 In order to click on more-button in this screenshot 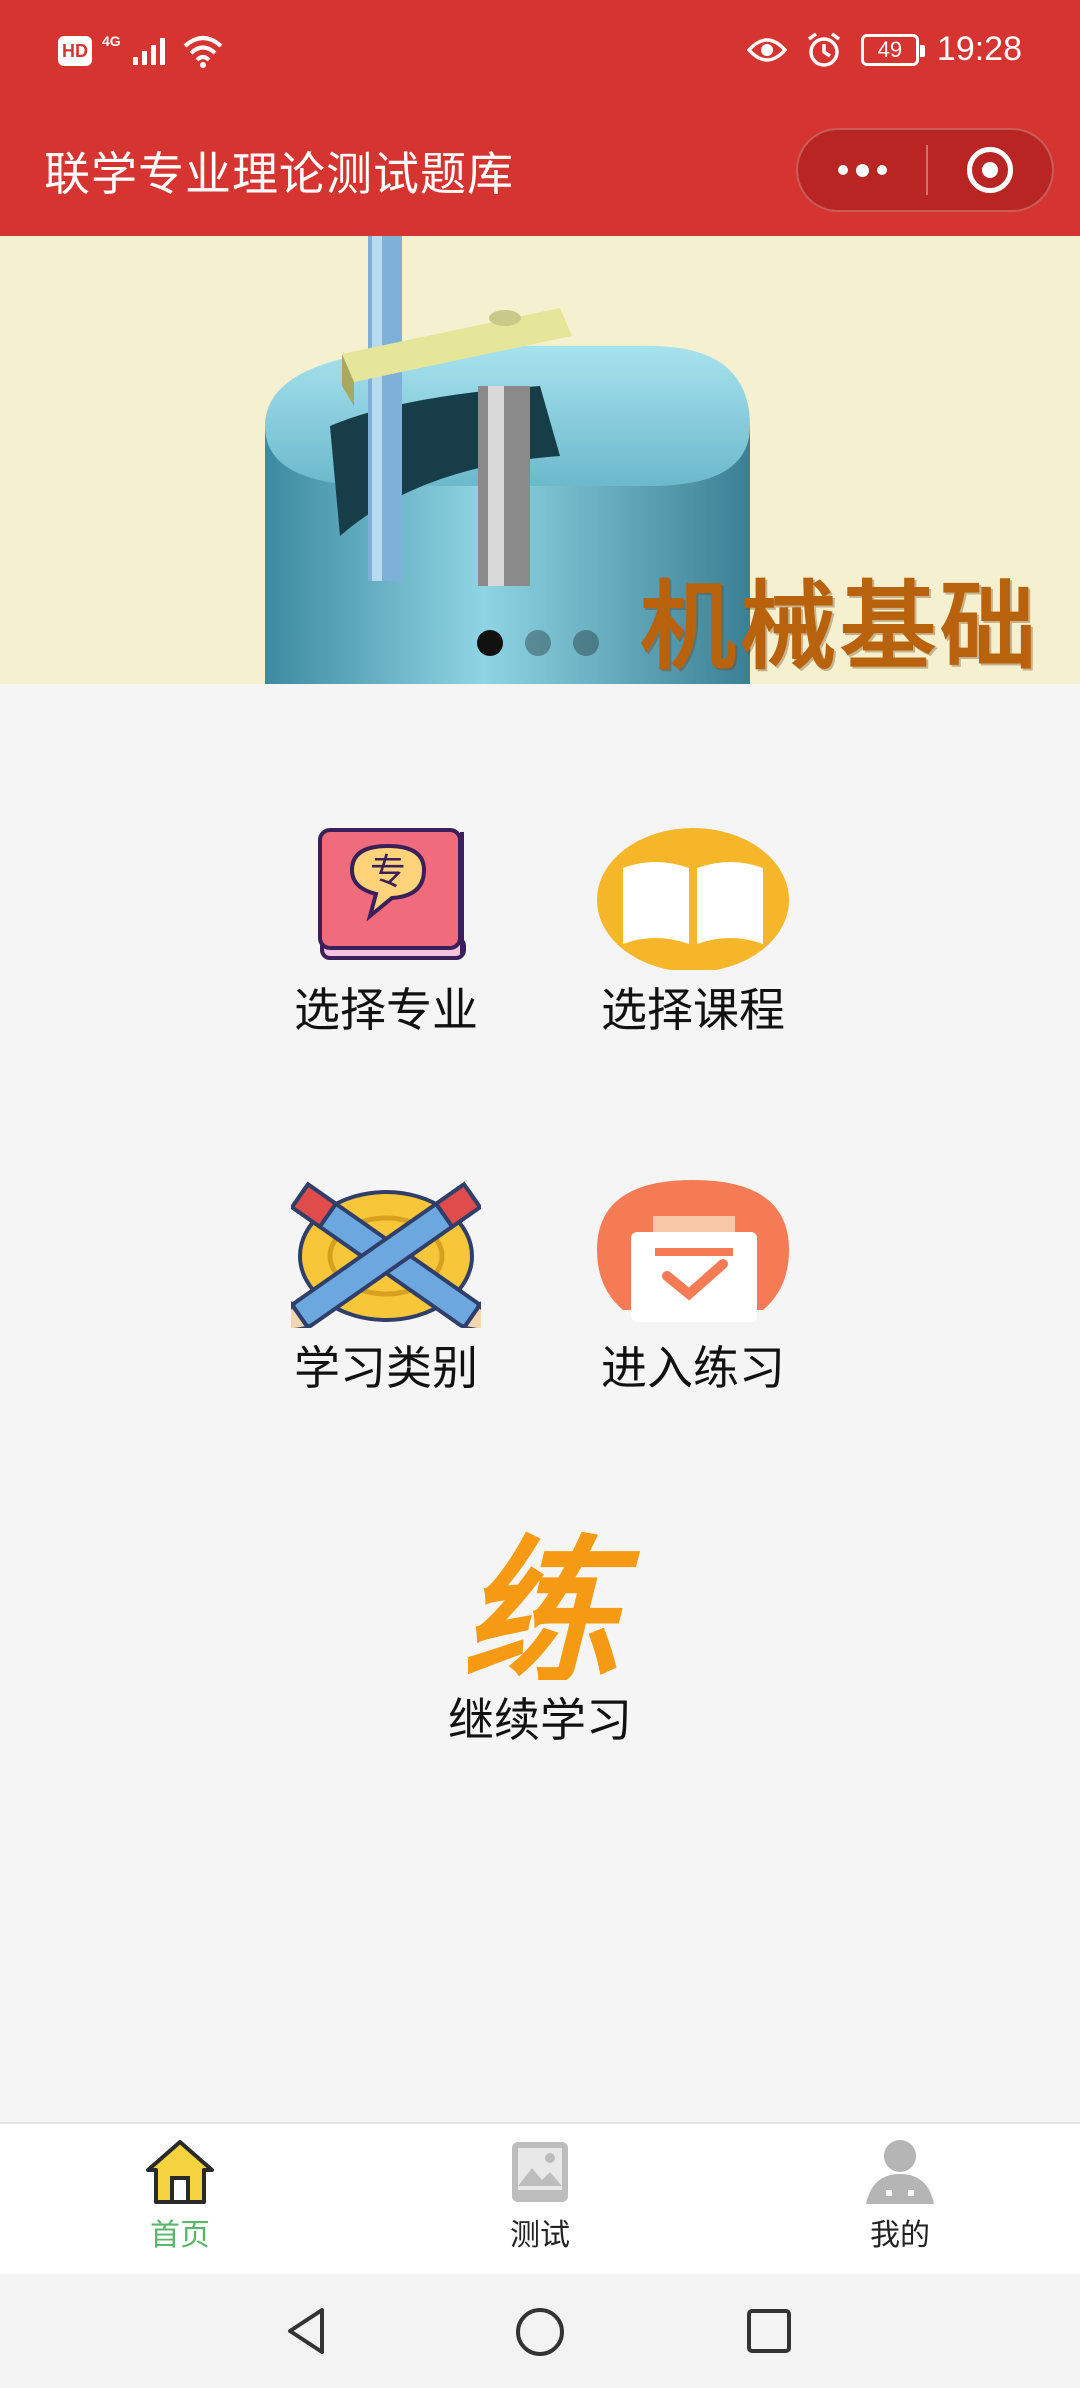, I will do `click(862, 170)`.